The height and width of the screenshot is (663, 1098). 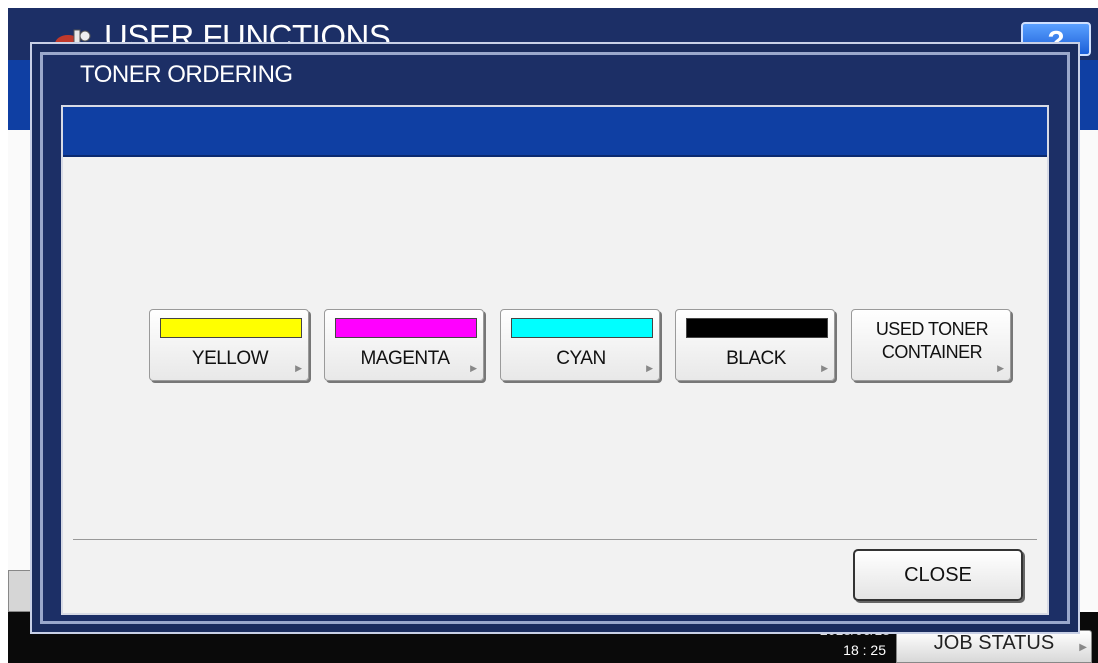 I want to click on dialog-subheader-bar, so click(x=555, y=132).